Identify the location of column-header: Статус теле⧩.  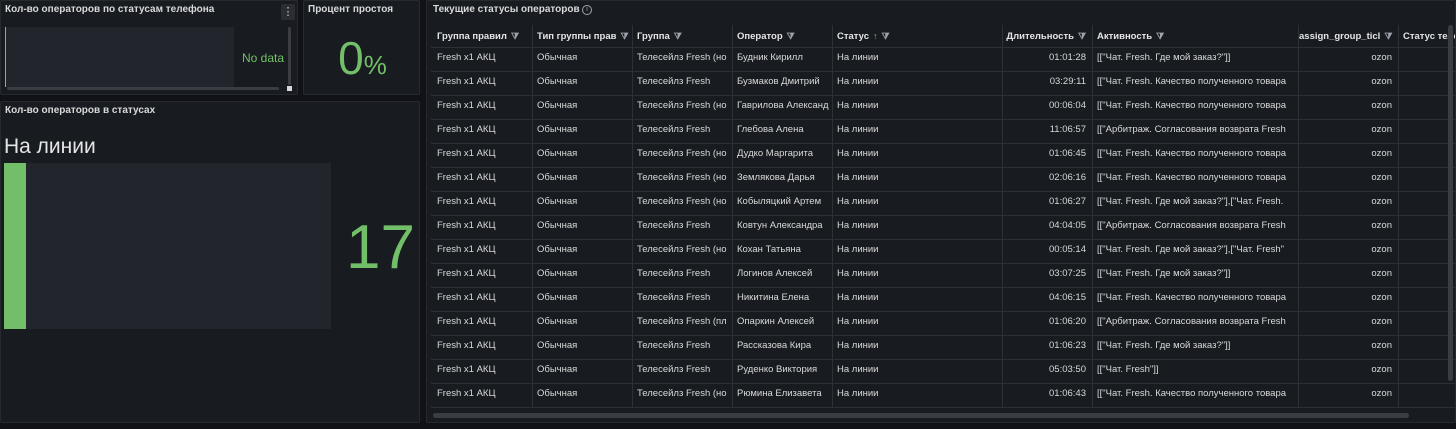
(1427, 36).